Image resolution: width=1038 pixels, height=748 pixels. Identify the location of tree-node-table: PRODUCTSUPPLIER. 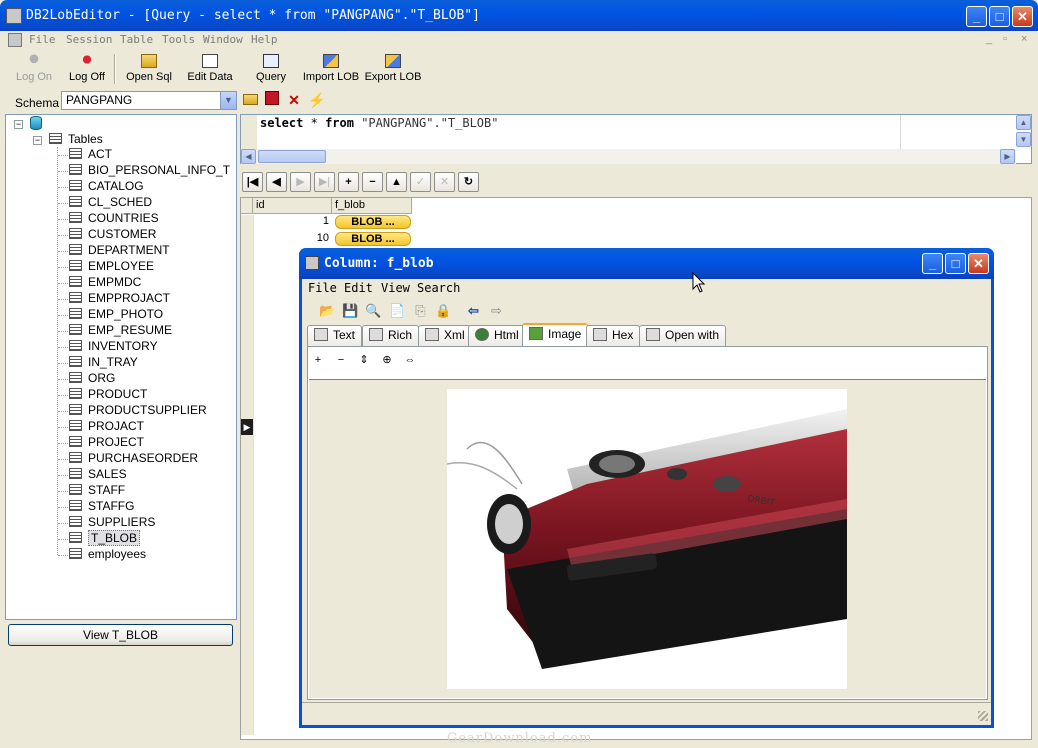
(138, 411).